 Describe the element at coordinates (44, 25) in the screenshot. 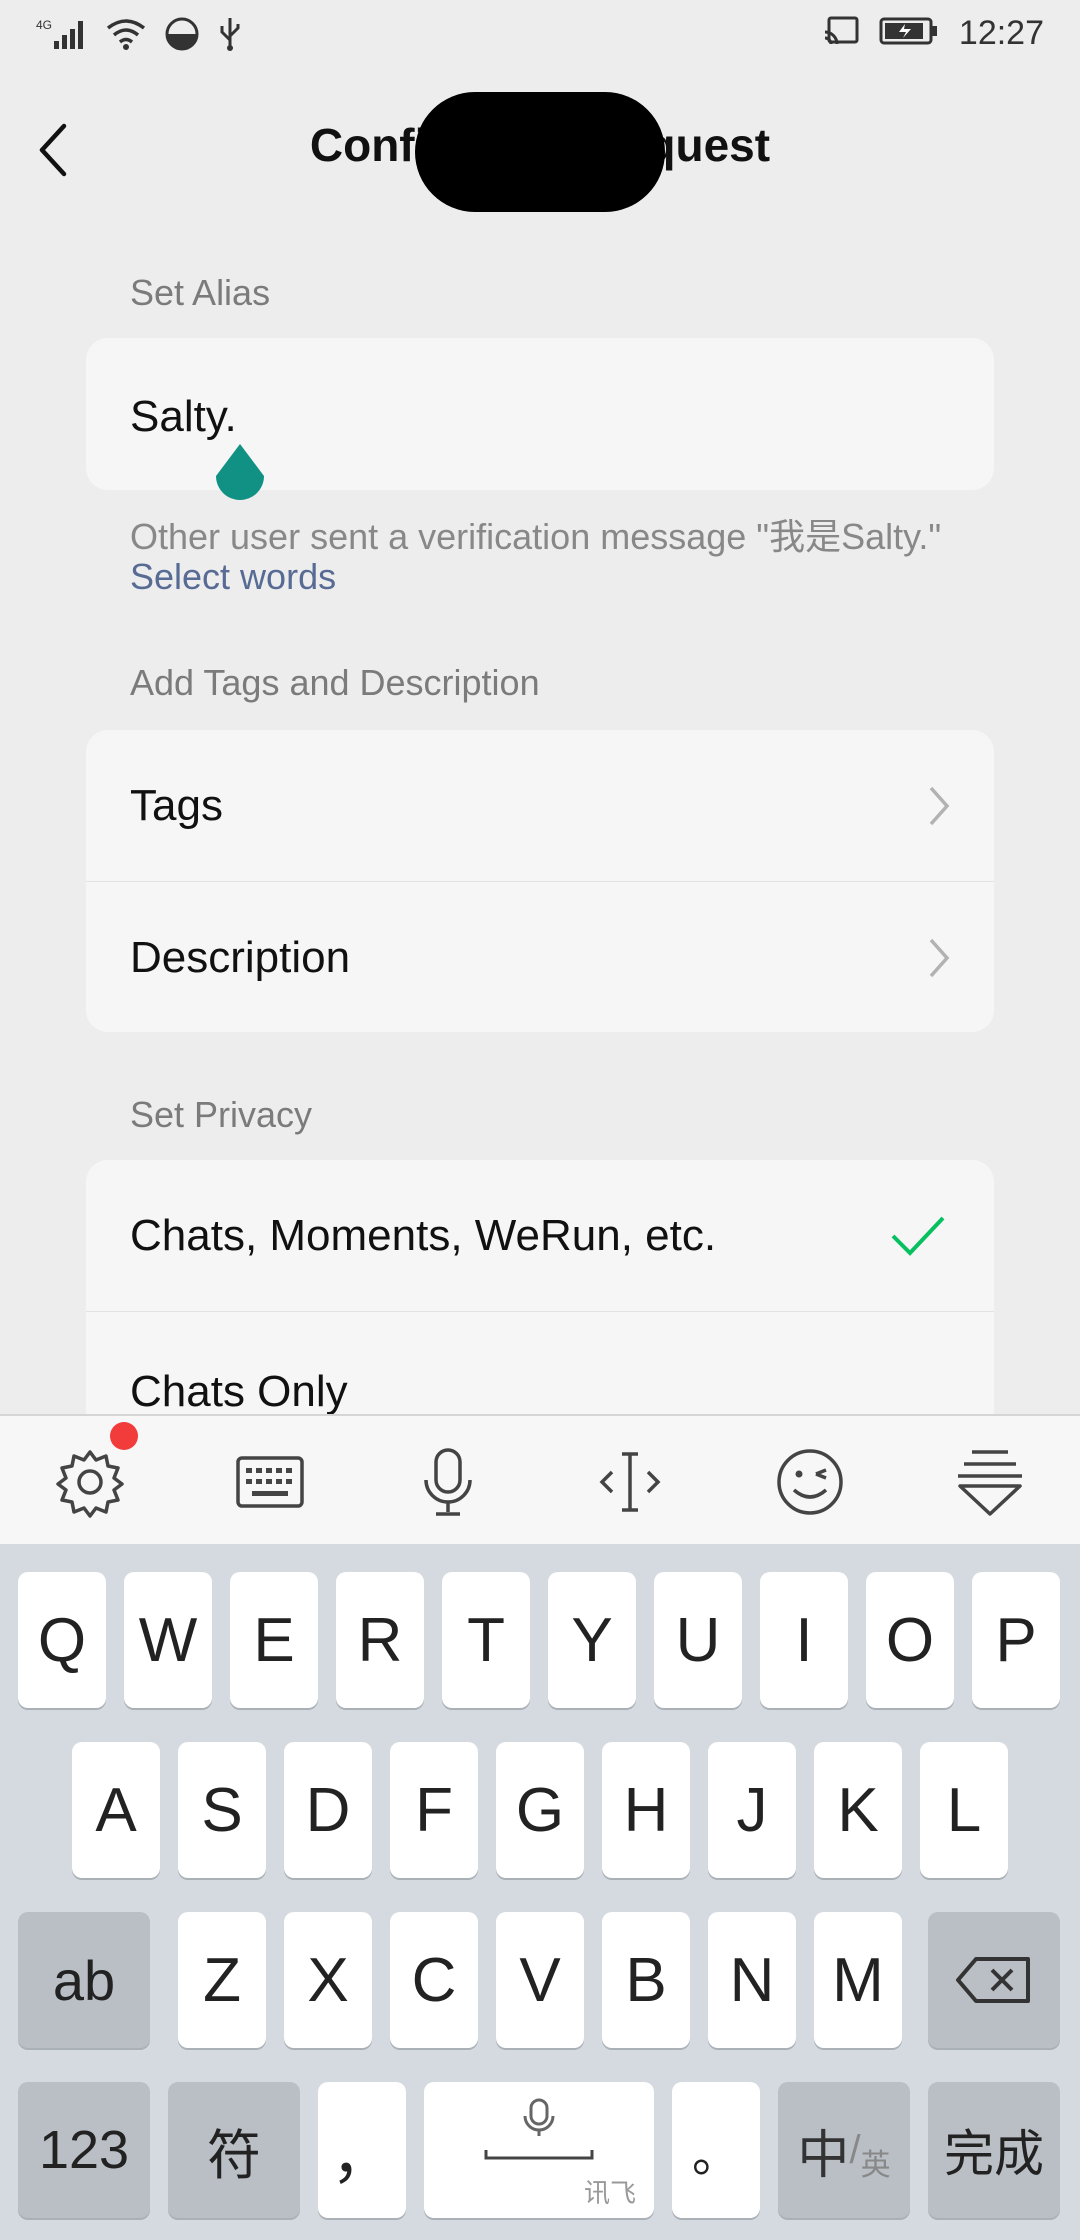

I see `svg-text: 4G` at that location.